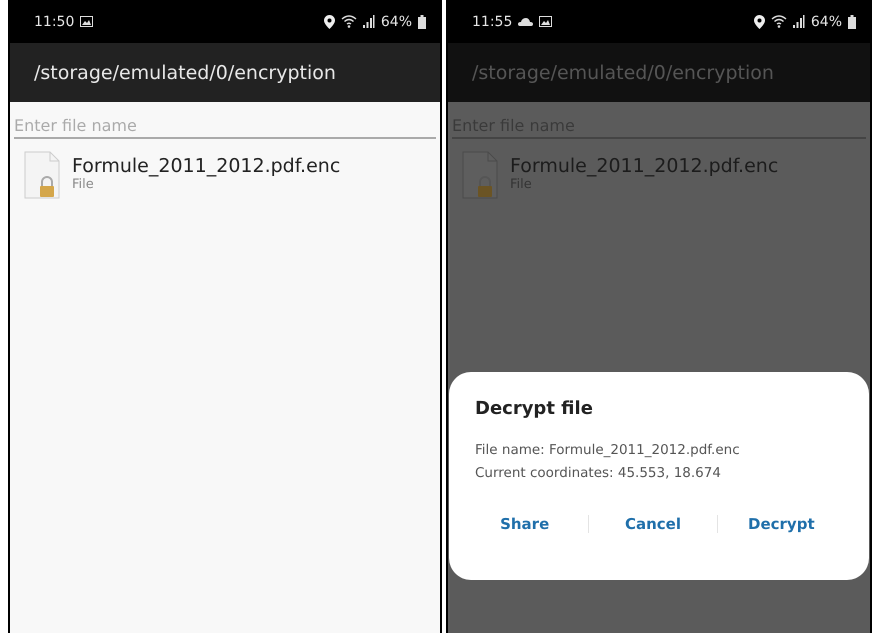  I want to click on dialog-title: Decrypt file, so click(534, 408).